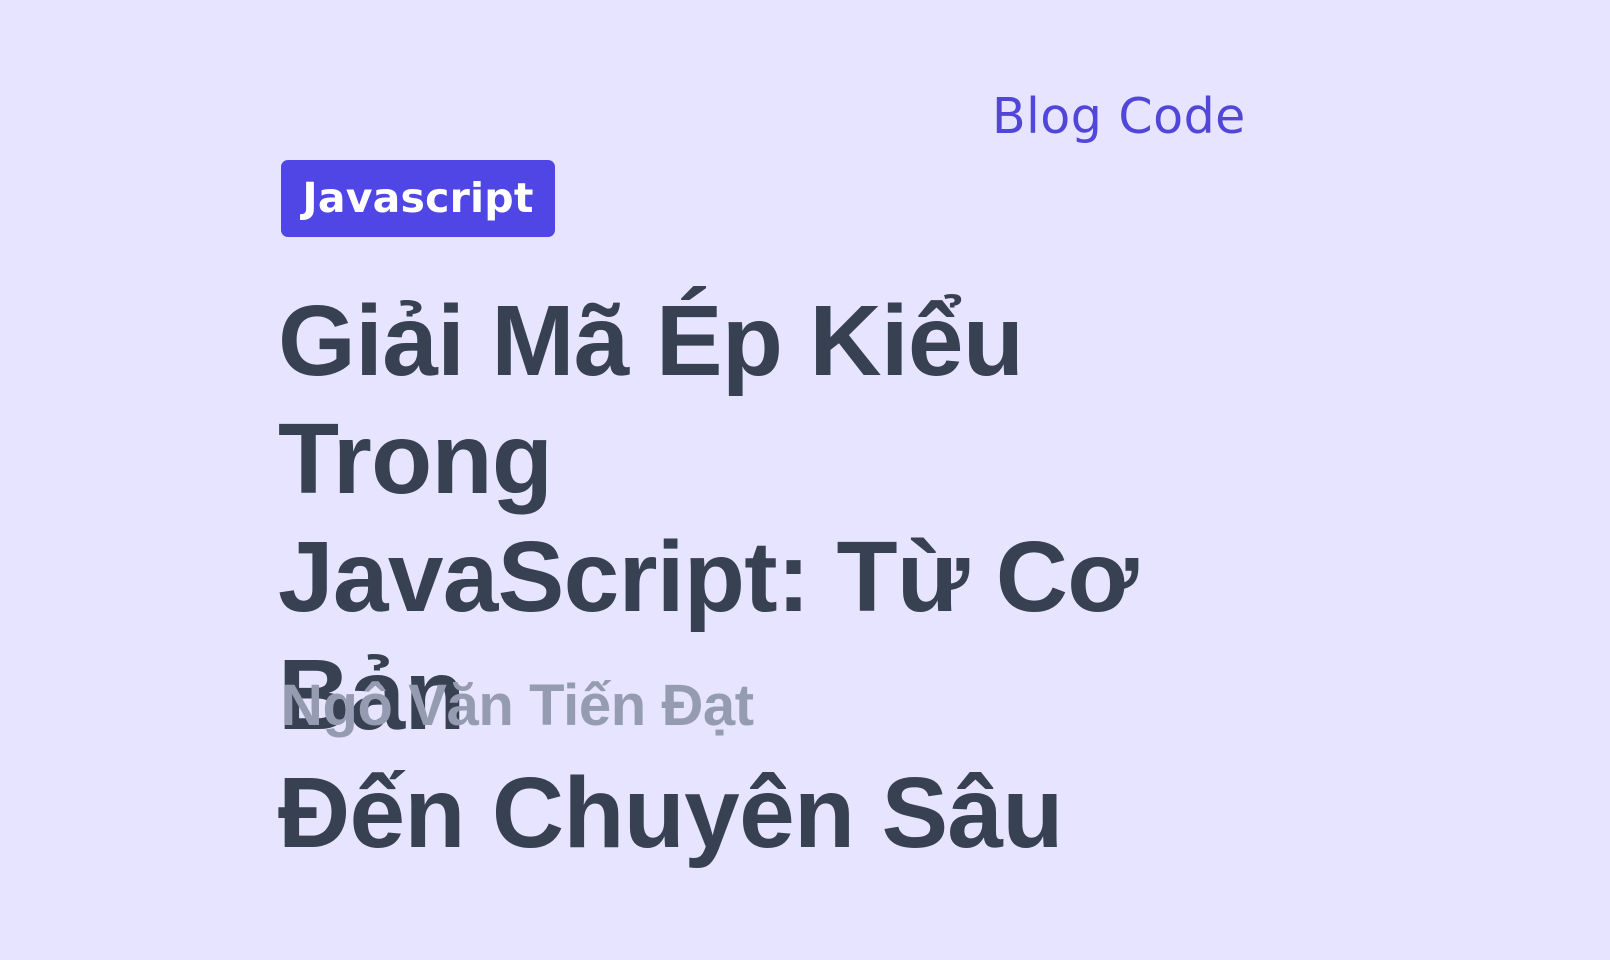 This screenshot has height=960, width=1610. I want to click on author-name: Ngô Văn Tiến Đạt, so click(517, 705).